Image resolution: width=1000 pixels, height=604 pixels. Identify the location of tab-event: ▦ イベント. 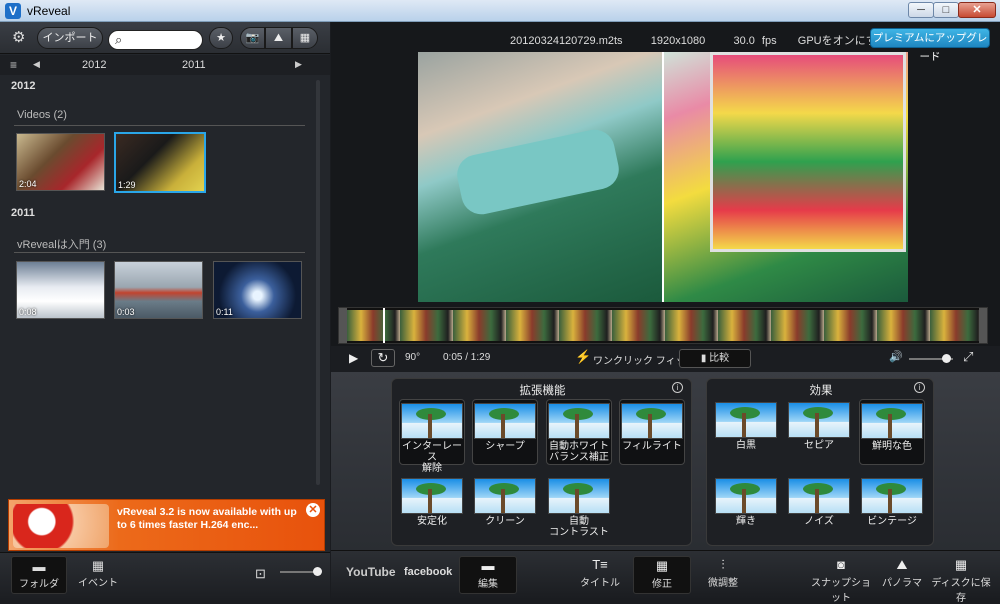
(98, 575).